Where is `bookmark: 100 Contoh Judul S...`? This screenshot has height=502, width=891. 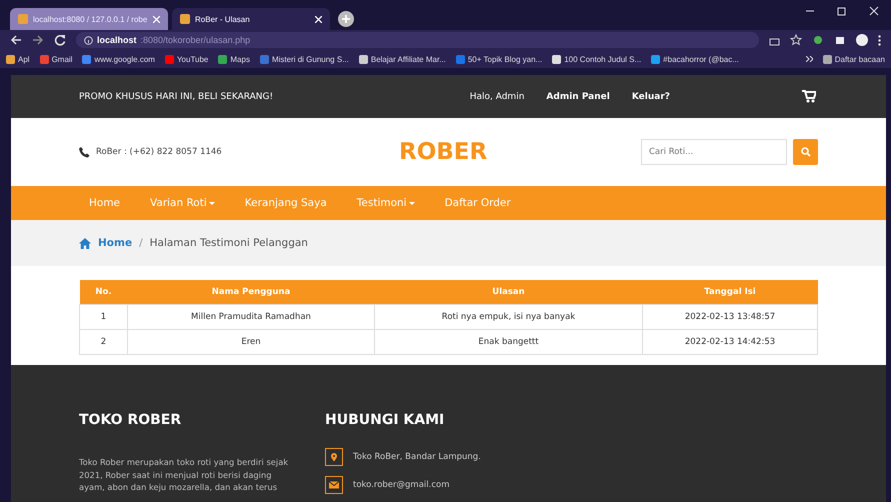 bookmark: 100 Contoh Judul S... is located at coordinates (597, 59).